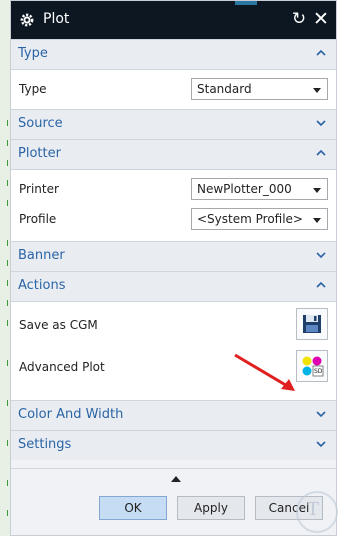 The width and height of the screenshot is (345, 536). I want to click on section-title: Settings, so click(45, 444).